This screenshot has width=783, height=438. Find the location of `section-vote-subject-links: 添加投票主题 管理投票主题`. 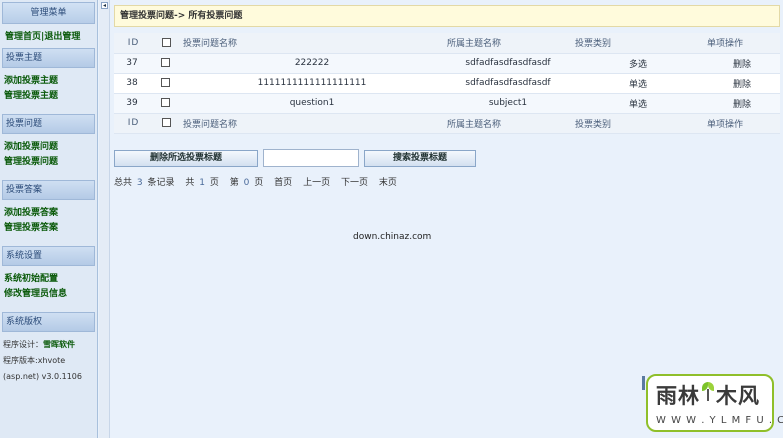

section-vote-subject-links: 添加投票主题 管理投票主题 is located at coordinates (48, 90).